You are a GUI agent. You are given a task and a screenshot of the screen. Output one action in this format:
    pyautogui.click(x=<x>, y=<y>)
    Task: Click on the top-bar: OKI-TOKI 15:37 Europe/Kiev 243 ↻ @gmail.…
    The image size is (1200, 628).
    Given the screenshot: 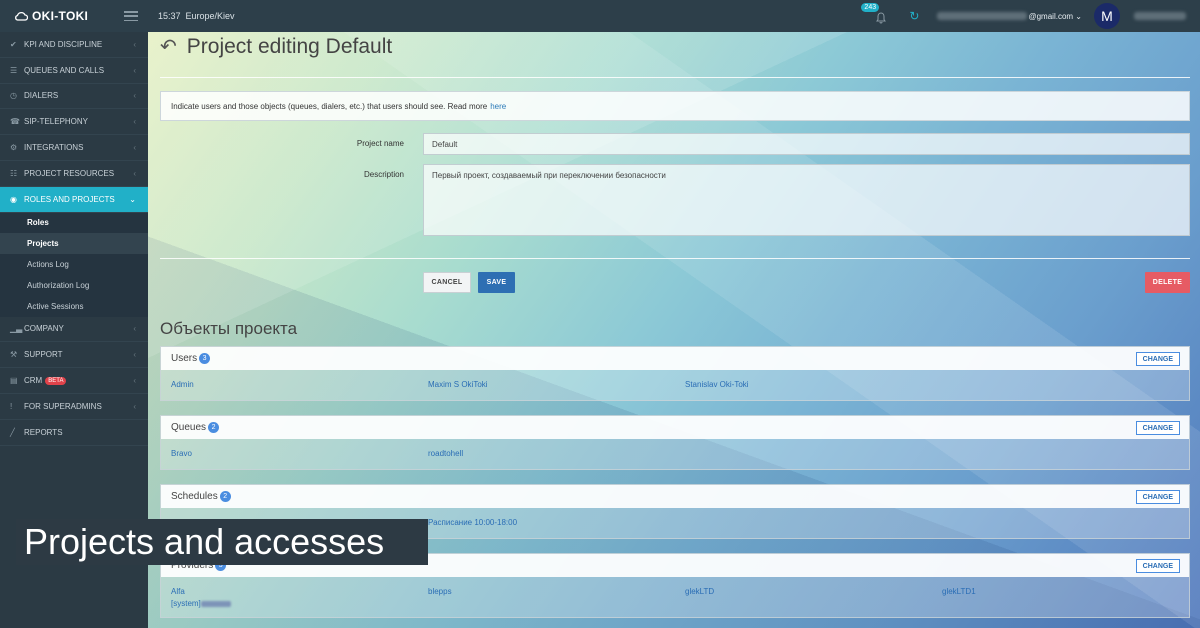 What is the action you would take?
    pyautogui.click(x=600, y=16)
    